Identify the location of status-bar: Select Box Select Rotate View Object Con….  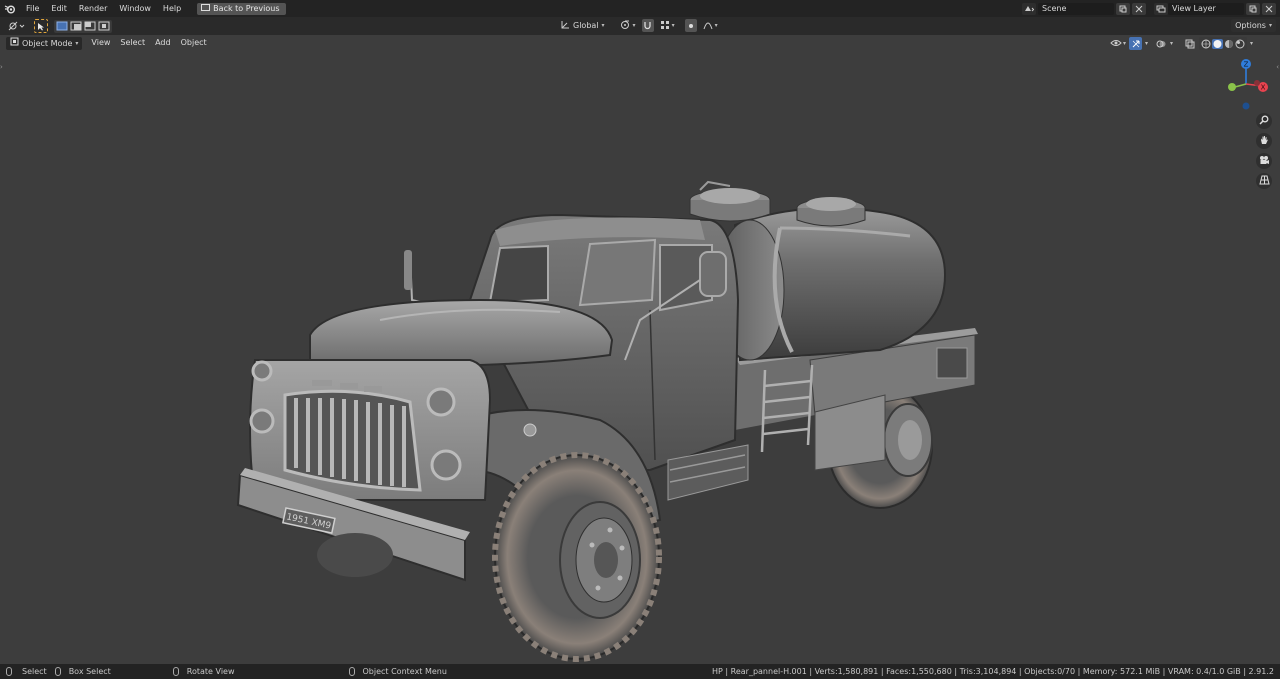
(640, 671).